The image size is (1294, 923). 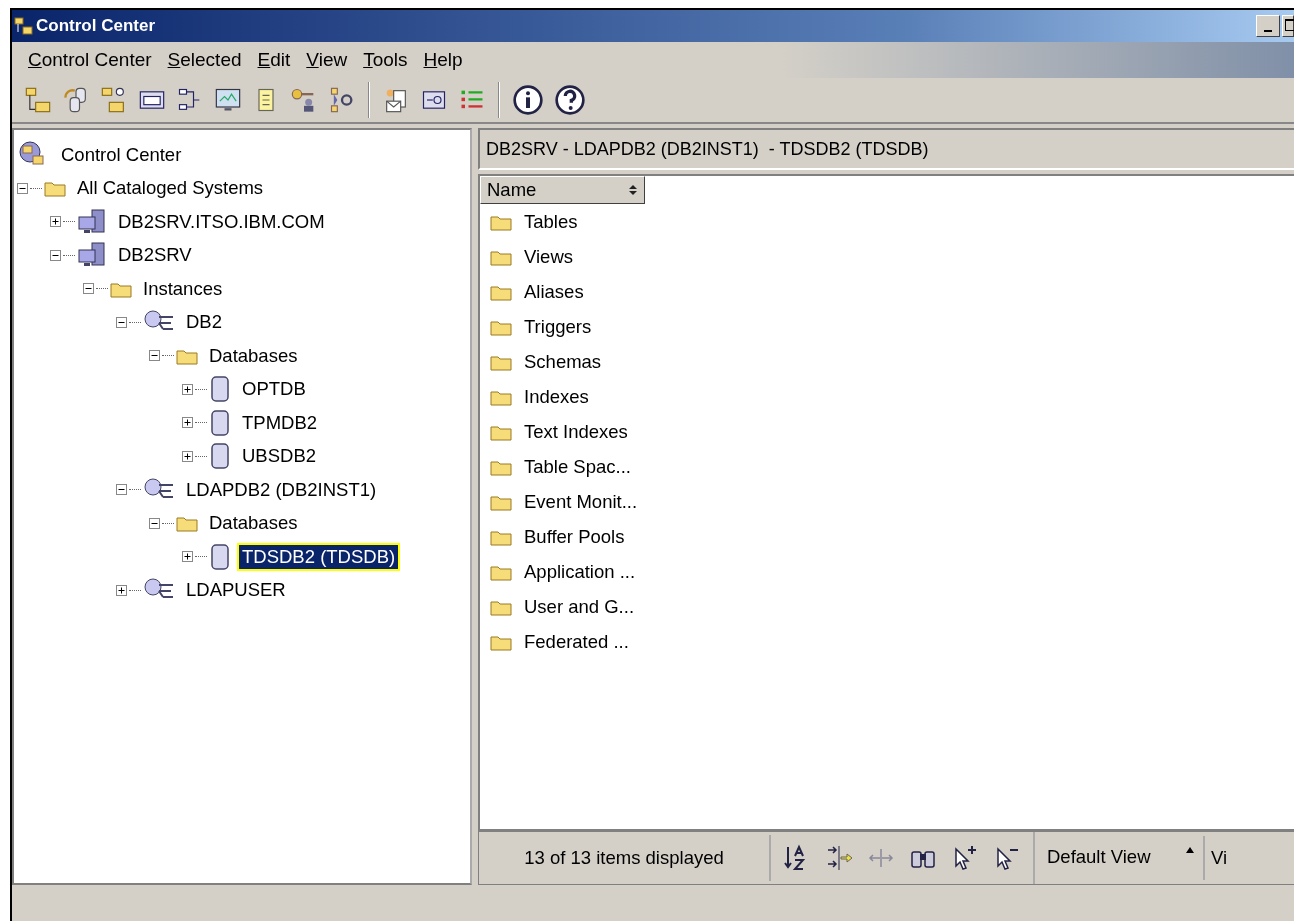 What do you see at coordinates (204, 60) in the screenshot?
I see `menu-item: Selected` at bounding box center [204, 60].